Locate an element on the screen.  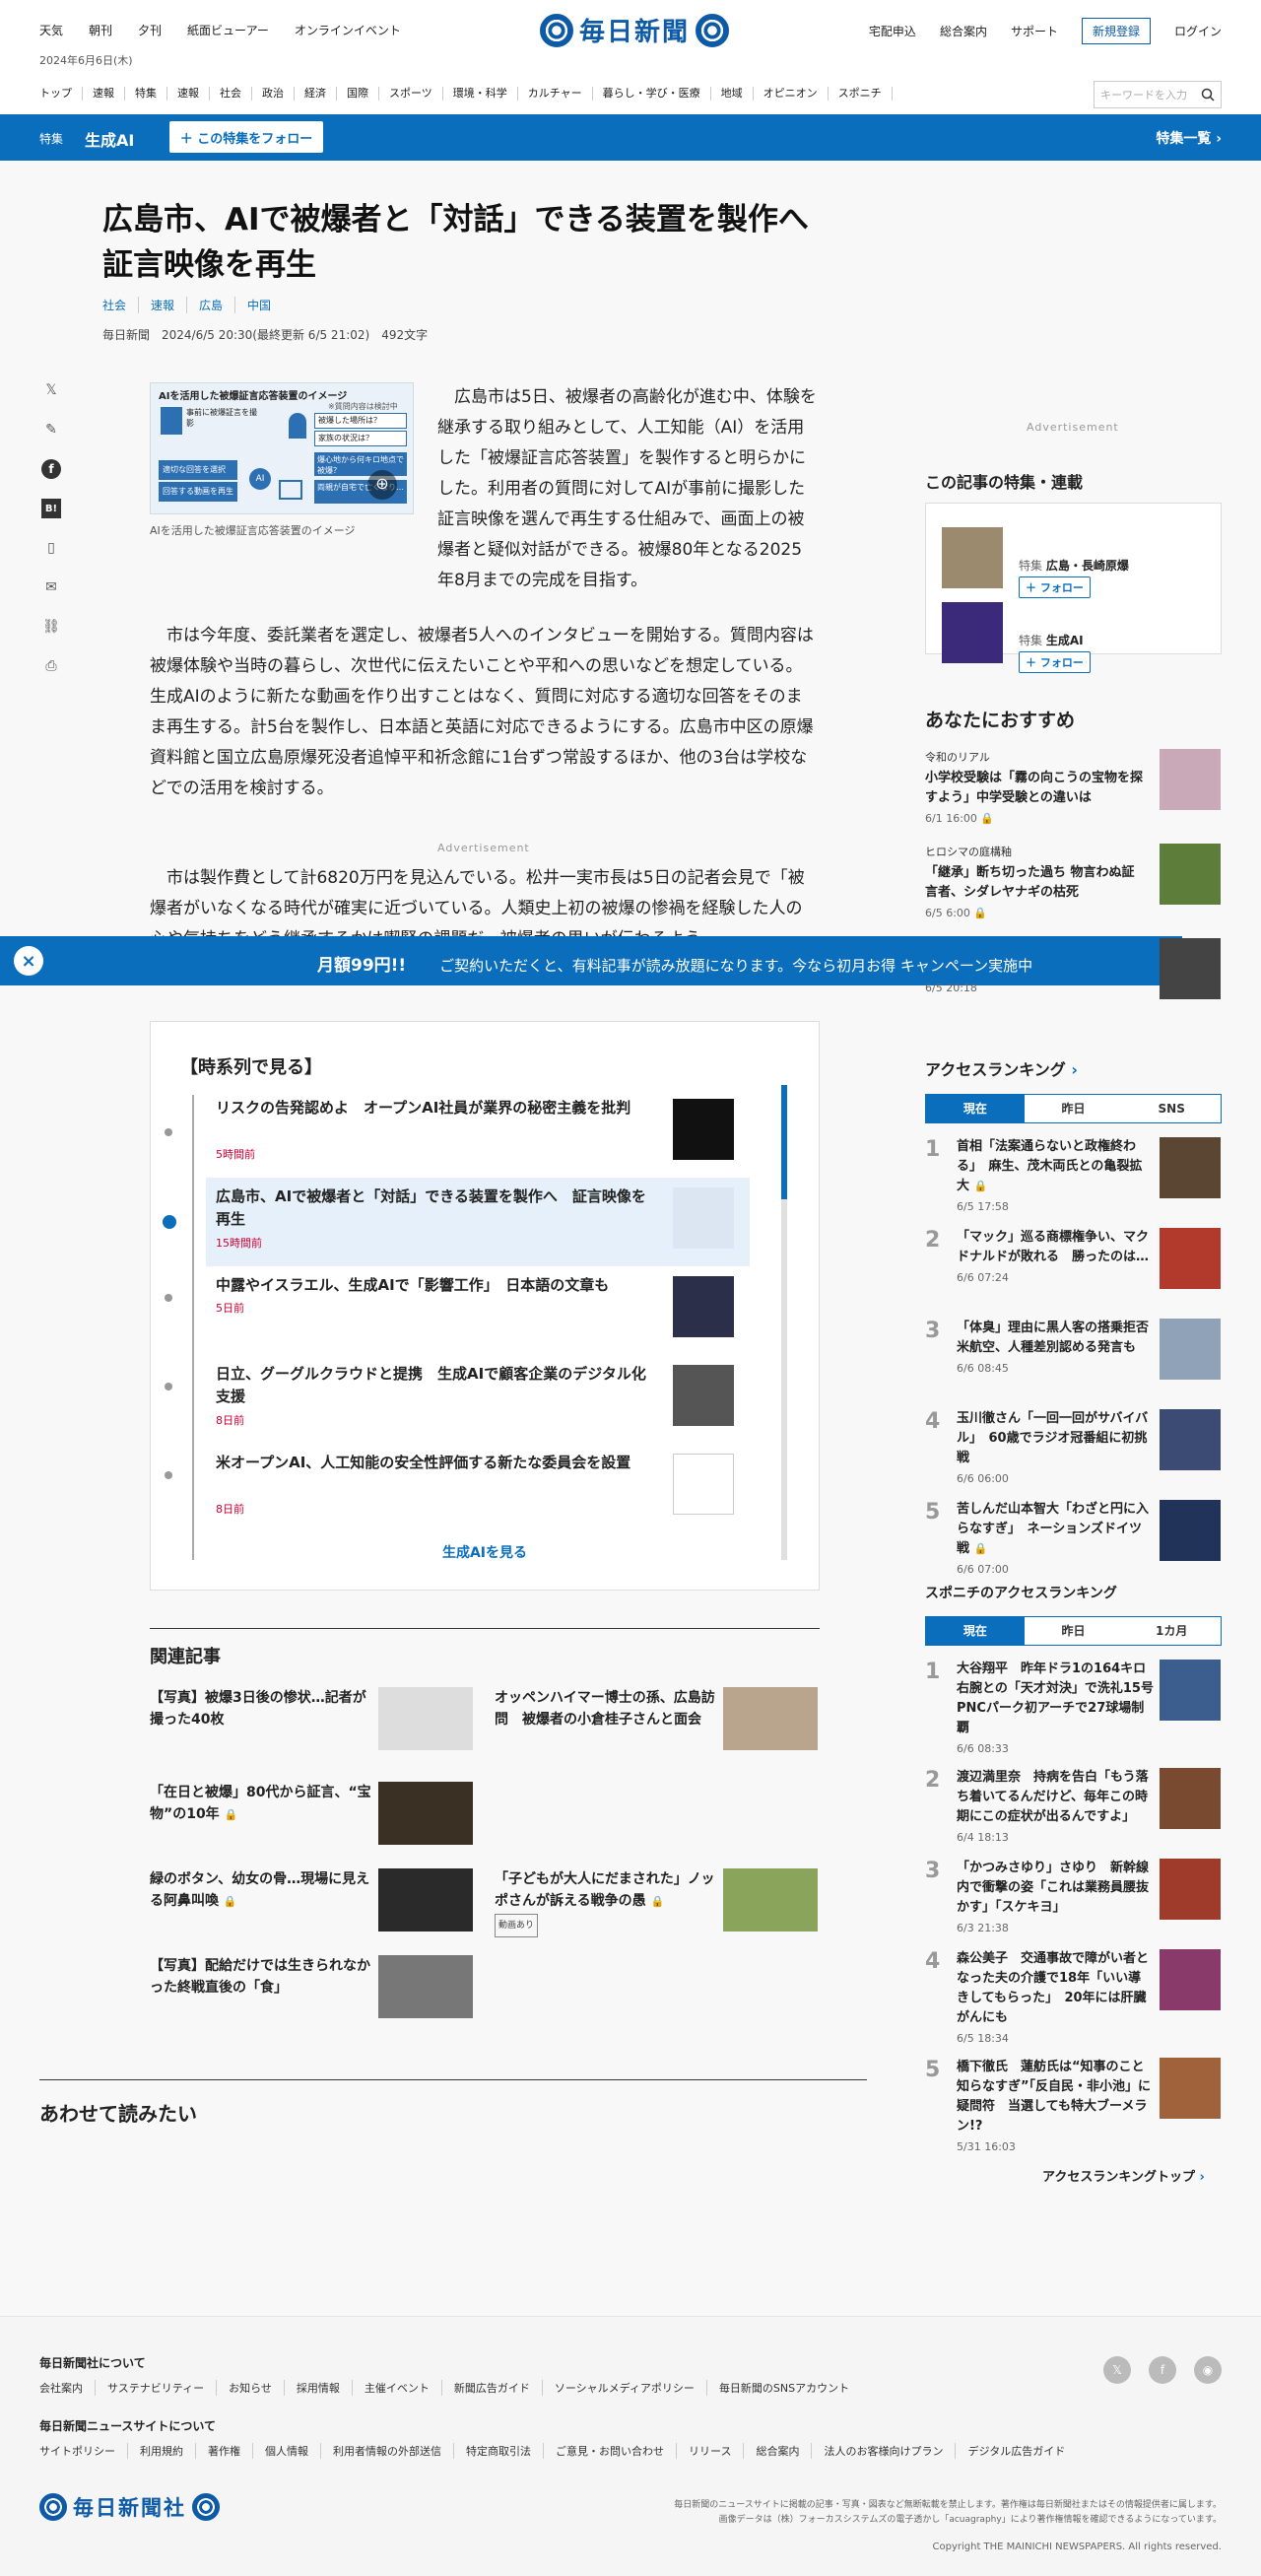
related-article: 「在日と被爆」80代から証言、“宝物”の10年 🔒 is located at coordinates (312, 1817).